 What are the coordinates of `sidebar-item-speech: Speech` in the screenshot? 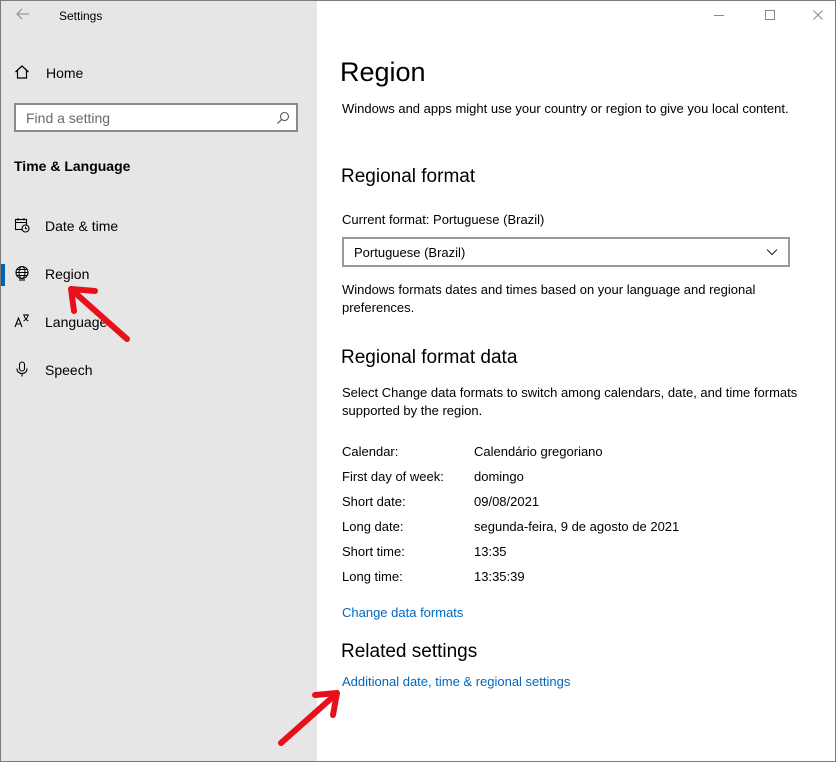 It's located at (159, 370).